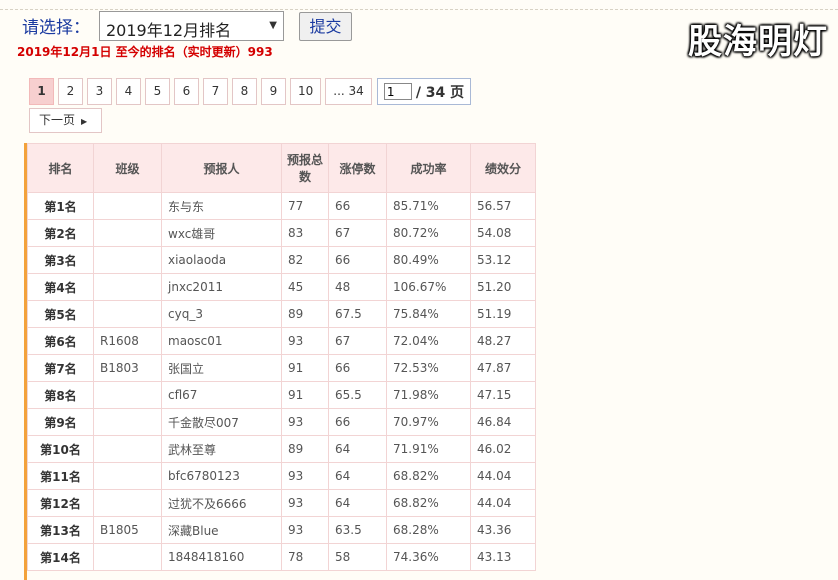  Describe the element at coordinates (397, 91) in the screenshot. I see `page-input` at that location.